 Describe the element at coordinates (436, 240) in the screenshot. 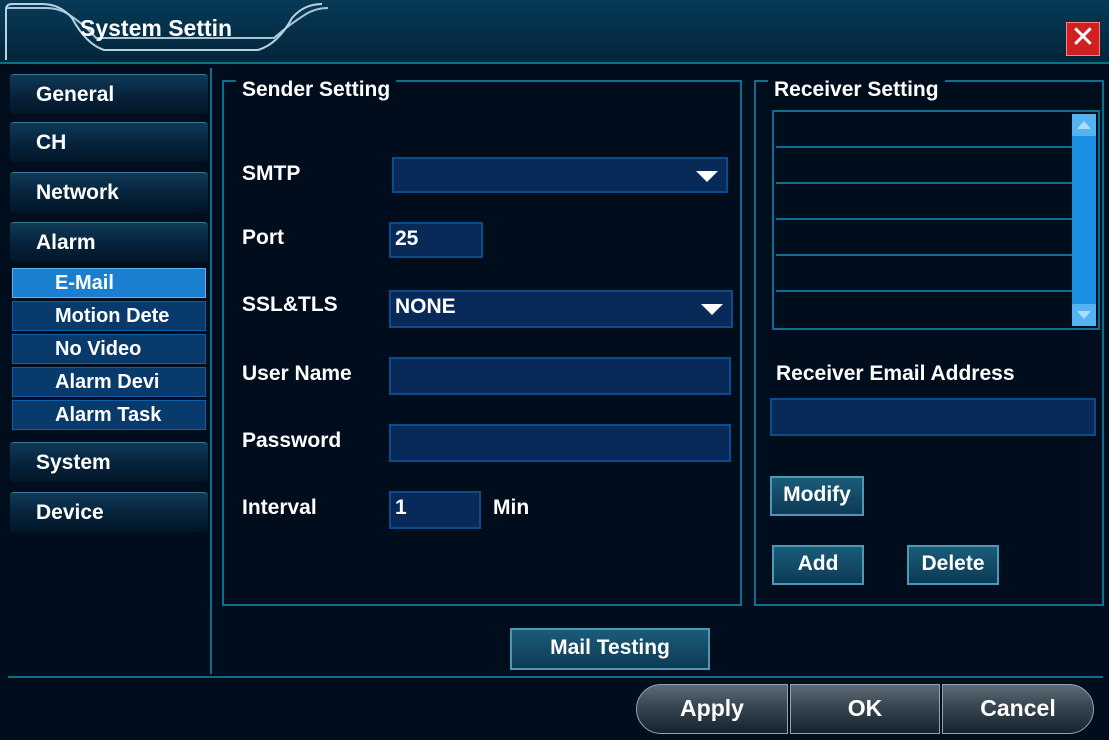

I see `port-input: 25` at that location.